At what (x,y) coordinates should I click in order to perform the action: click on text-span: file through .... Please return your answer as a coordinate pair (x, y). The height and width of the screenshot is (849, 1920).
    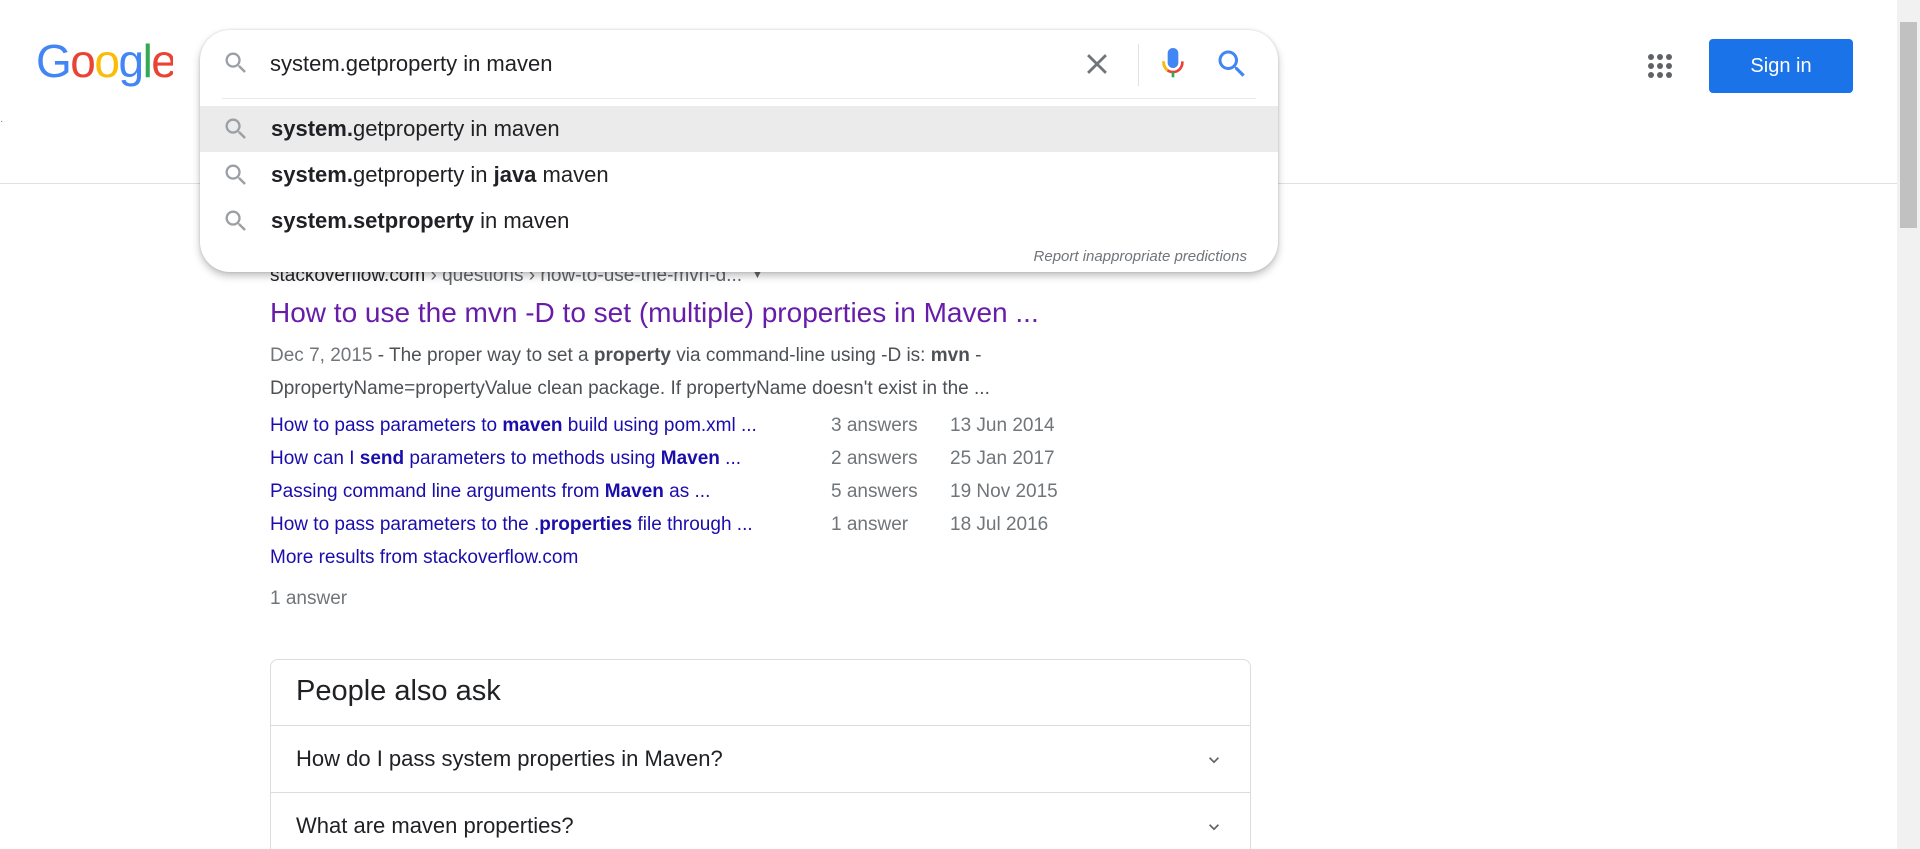
    Looking at the image, I should click on (692, 524).